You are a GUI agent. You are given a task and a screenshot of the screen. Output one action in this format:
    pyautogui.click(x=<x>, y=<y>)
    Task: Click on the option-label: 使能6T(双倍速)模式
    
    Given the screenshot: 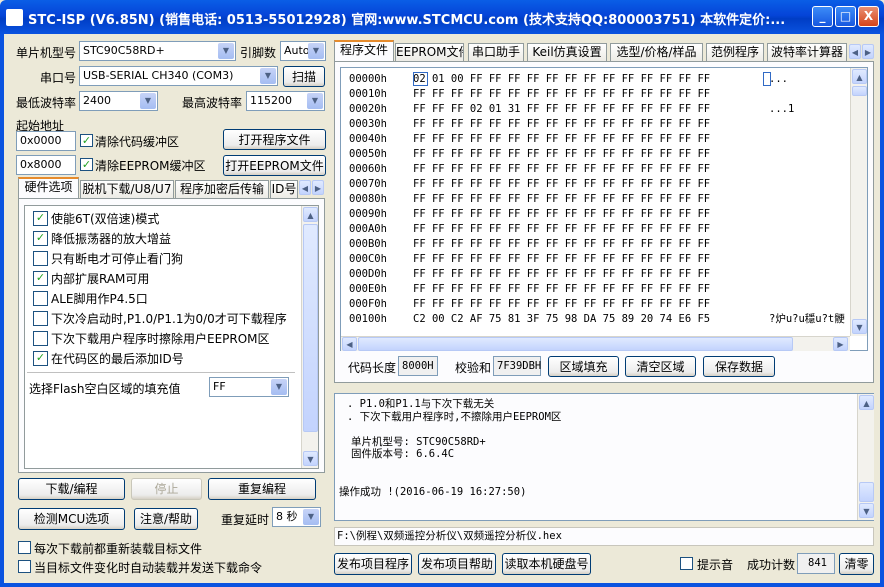 What is the action you would take?
    pyautogui.click(x=105, y=219)
    